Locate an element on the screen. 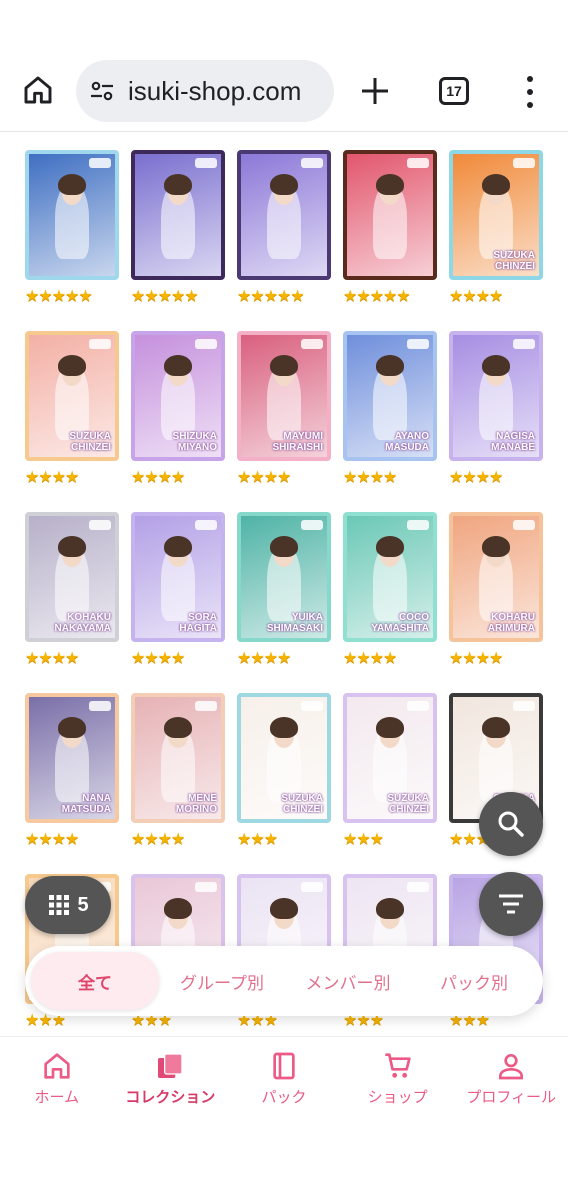 Image resolution: width=568 pixels, height=1199 pixels. card-item: YUIKA SHIMASAKI ★★★★ is located at coordinates (284, 590).